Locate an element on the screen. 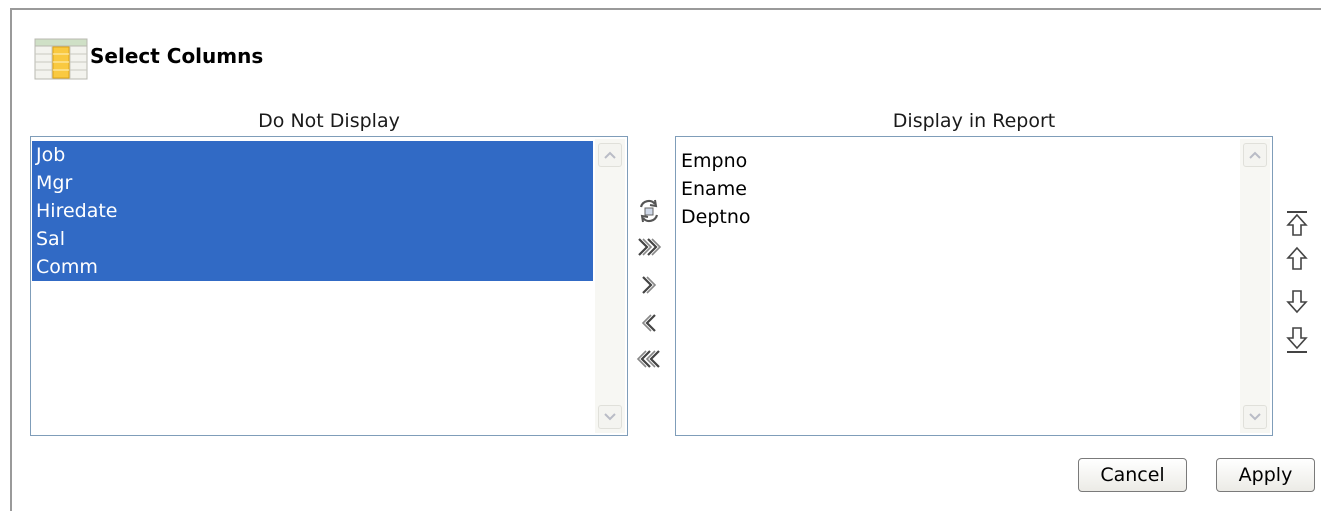 The image size is (1321, 511). list-item: Mgr is located at coordinates (312, 183).